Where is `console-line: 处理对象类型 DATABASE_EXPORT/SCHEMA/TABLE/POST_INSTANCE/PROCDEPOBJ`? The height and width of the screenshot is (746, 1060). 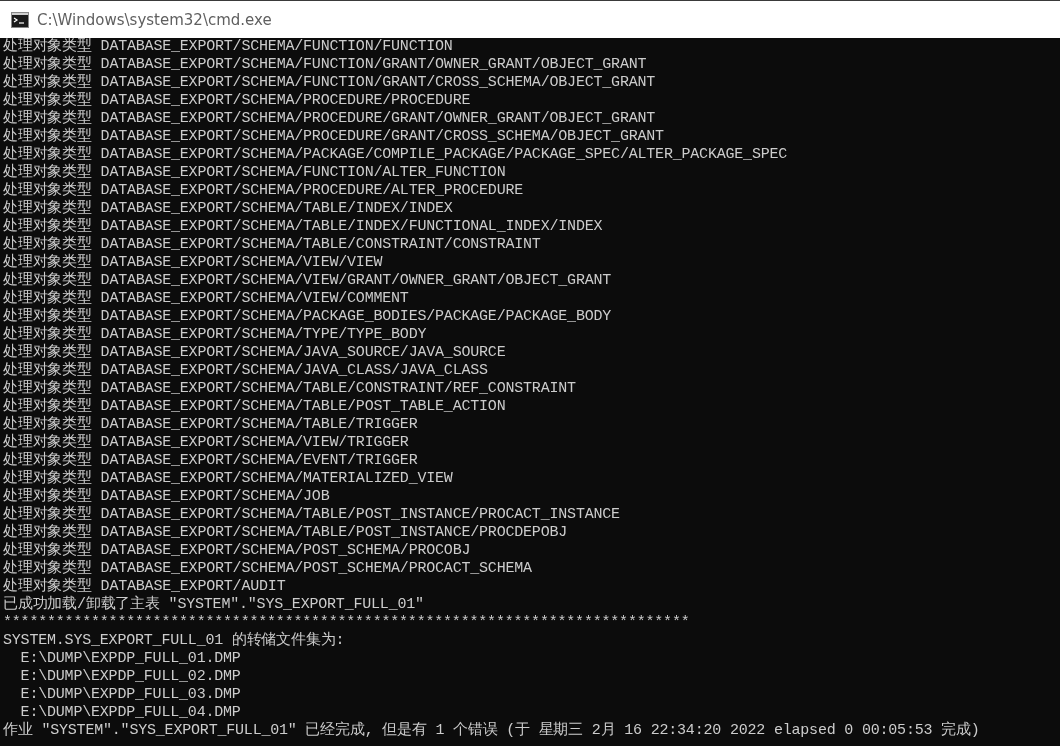 console-line: 处理对象类型 DATABASE_EXPORT/SCHEMA/TABLE/POST_INSTANCE/PROCDEPOBJ is located at coordinates (286, 532).